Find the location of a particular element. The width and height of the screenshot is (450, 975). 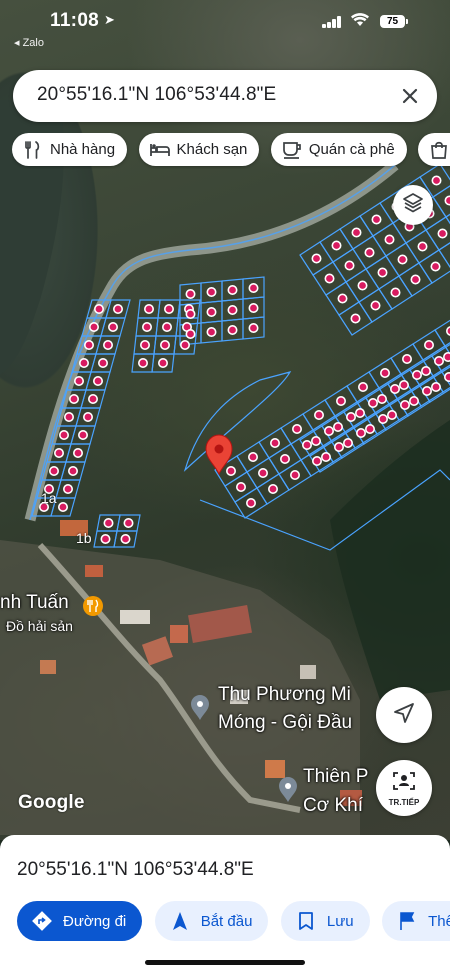

save-label: Lưu is located at coordinates (340, 921).